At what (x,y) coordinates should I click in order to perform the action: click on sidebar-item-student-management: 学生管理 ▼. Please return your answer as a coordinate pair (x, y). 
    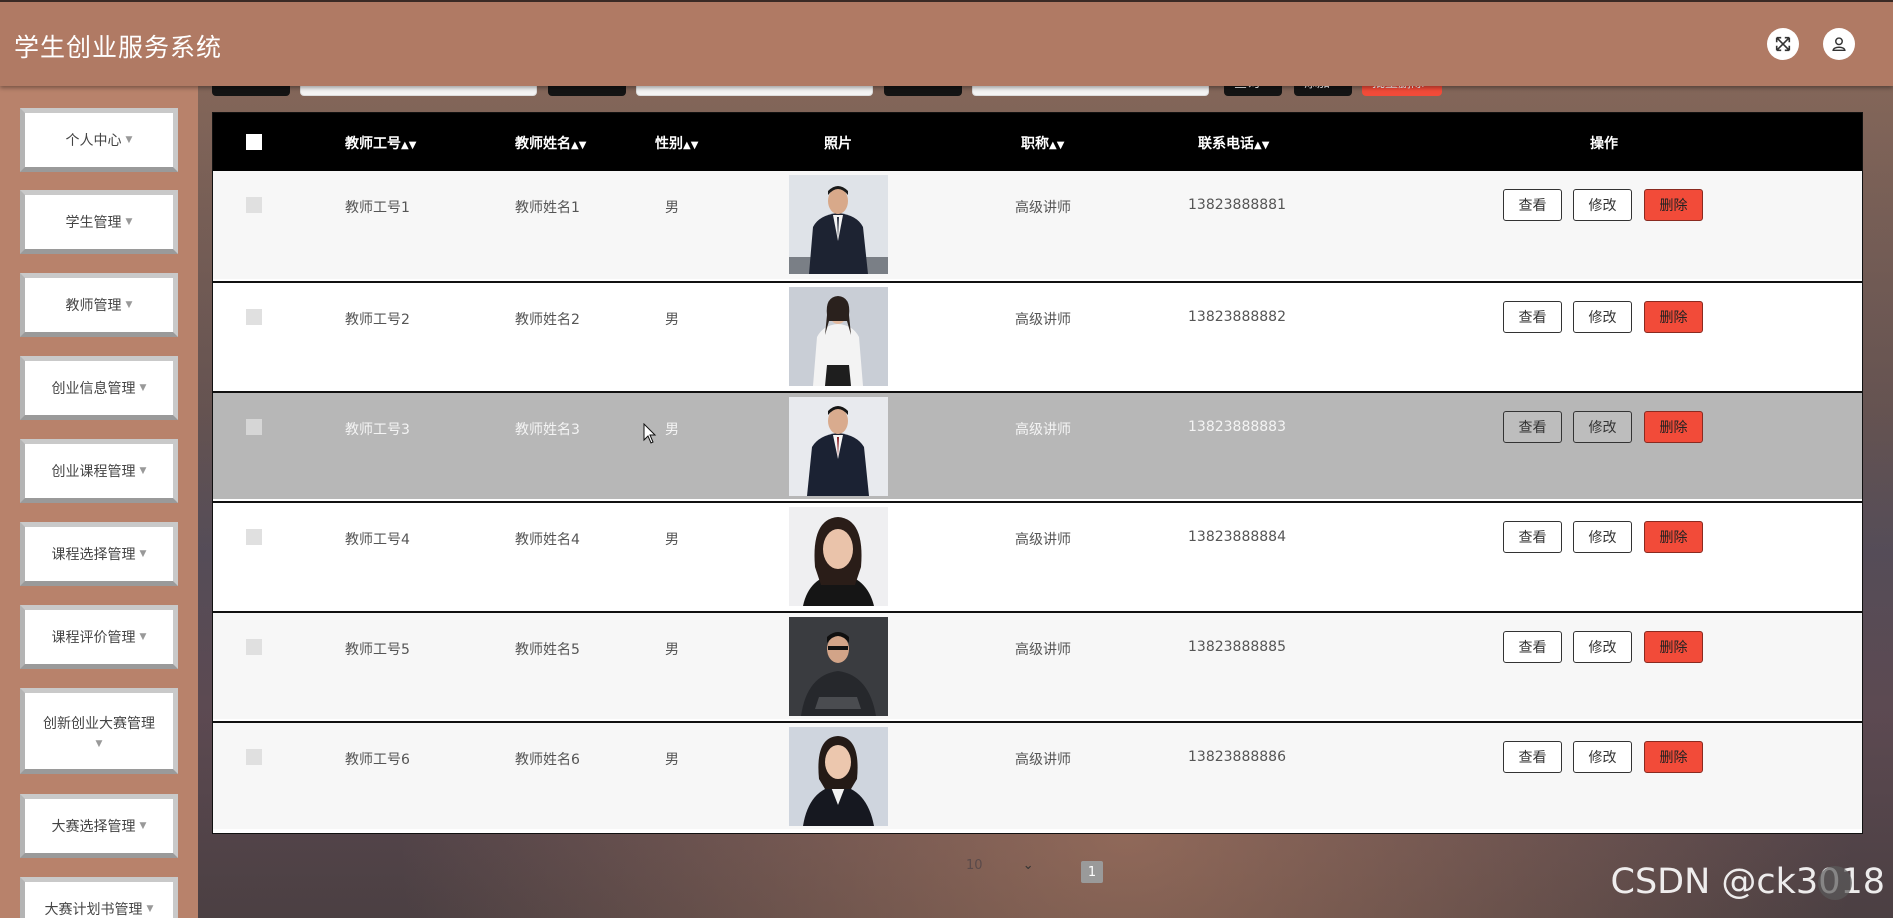
    Looking at the image, I should click on (99, 222).